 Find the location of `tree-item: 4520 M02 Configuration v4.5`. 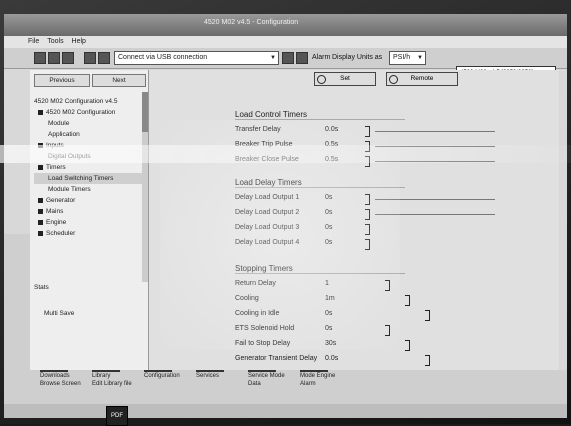

tree-item: 4520 M02 Configuration v4.5 is located at coordinates (89, 101).